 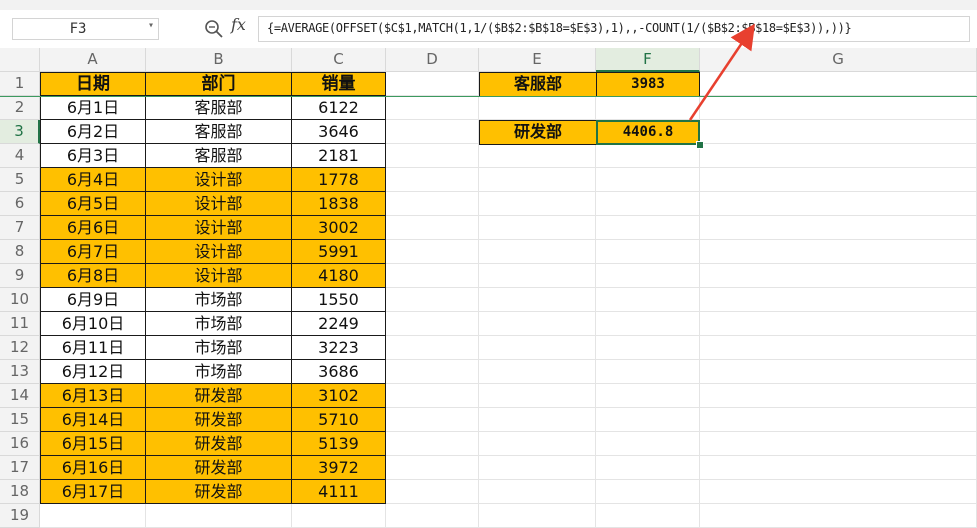 I want to click on table-cell-sales: 3646, so click(x=339, y=132).